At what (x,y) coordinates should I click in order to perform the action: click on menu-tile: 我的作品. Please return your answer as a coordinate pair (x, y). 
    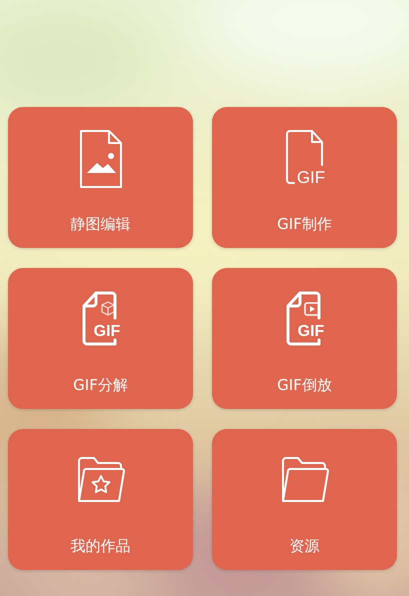
    Looking at the image, I should click on (100, 499).